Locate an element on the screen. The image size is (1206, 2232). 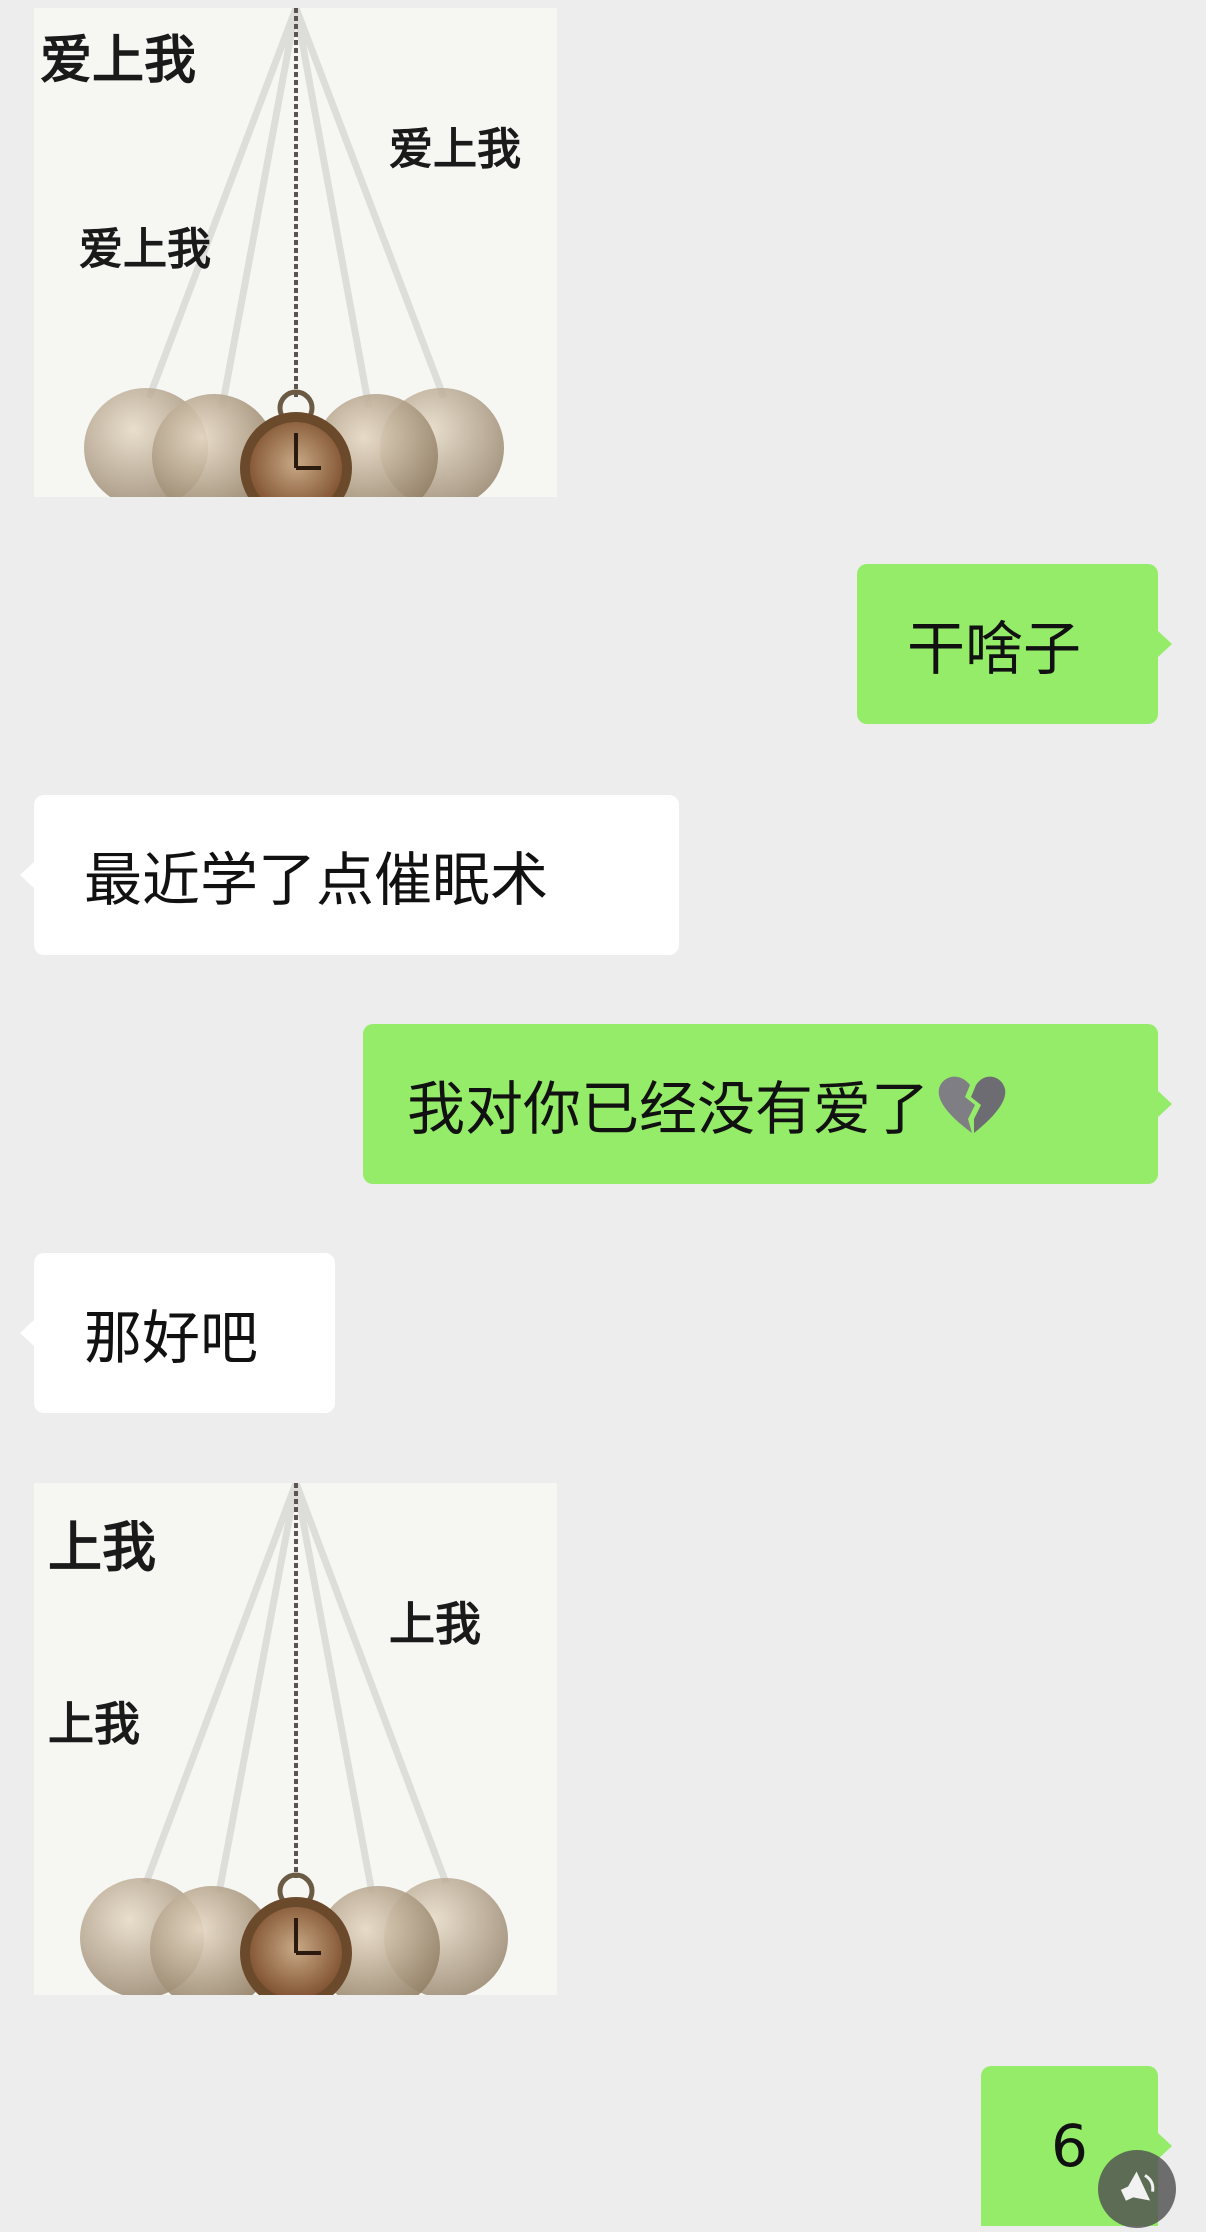
message-text: 那好吧 is located at coordinates (171, 1338).